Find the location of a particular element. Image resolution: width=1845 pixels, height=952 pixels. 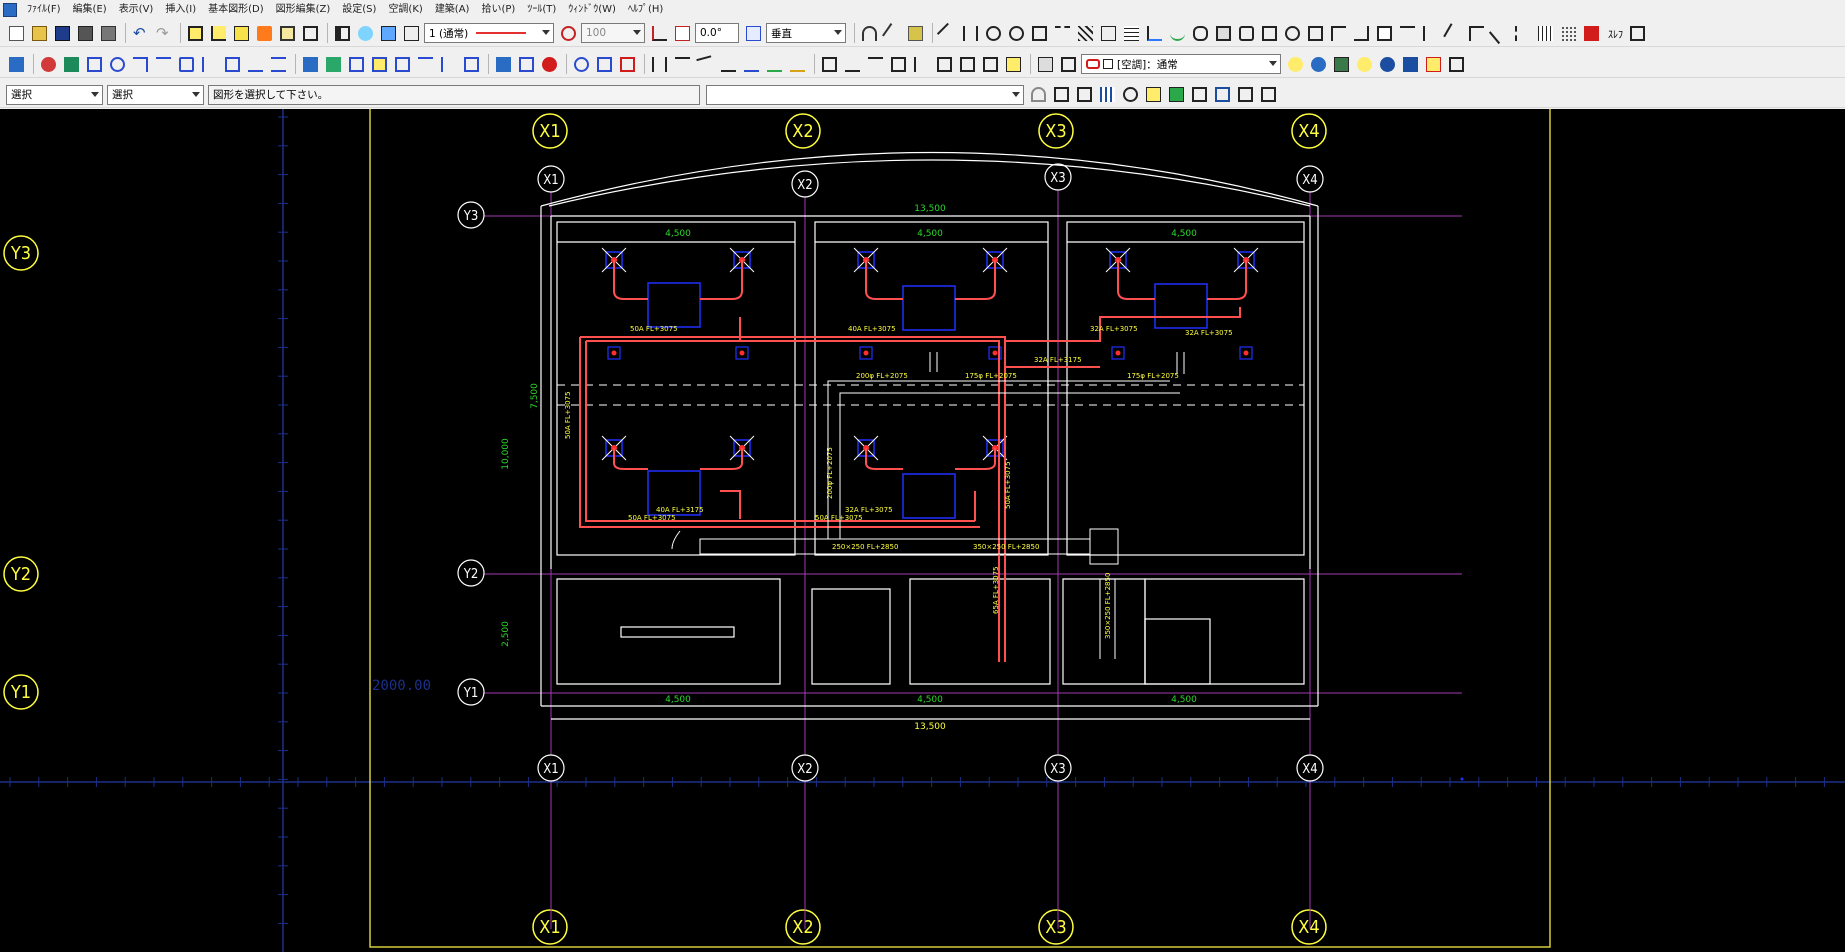

symbol8-button is located at coordinates (990, 64).